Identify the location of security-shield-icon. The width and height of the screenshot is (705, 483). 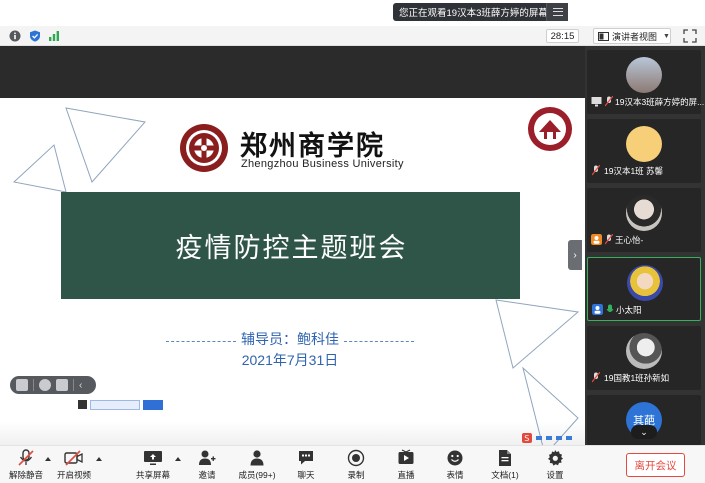
(35, 36).